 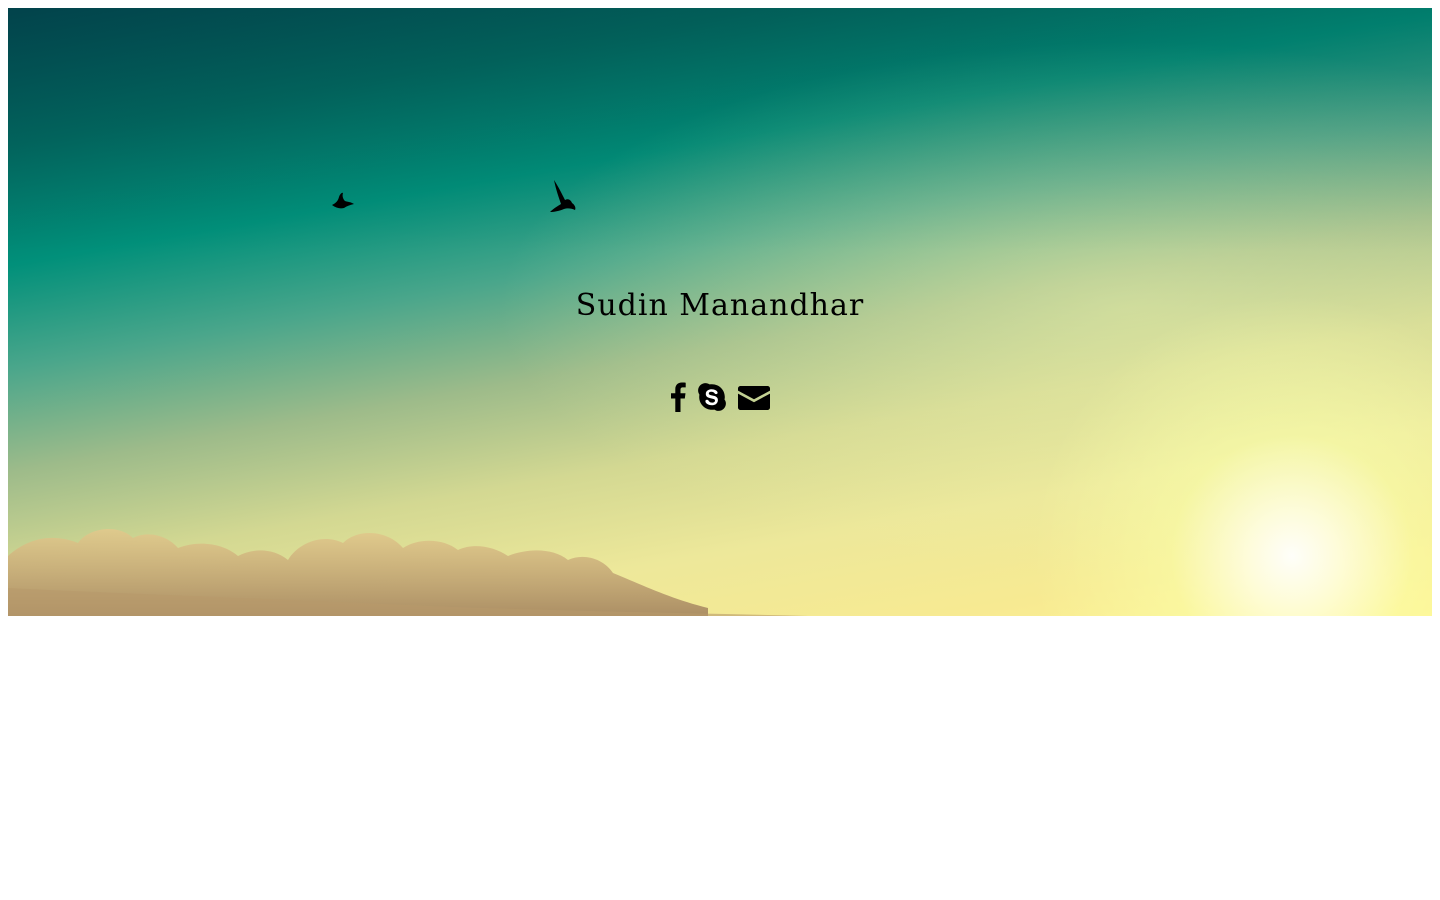 What do you see at coordinates (343, 200) in the screenshot?
I see `bird-small` at bounding box center [343, 200].